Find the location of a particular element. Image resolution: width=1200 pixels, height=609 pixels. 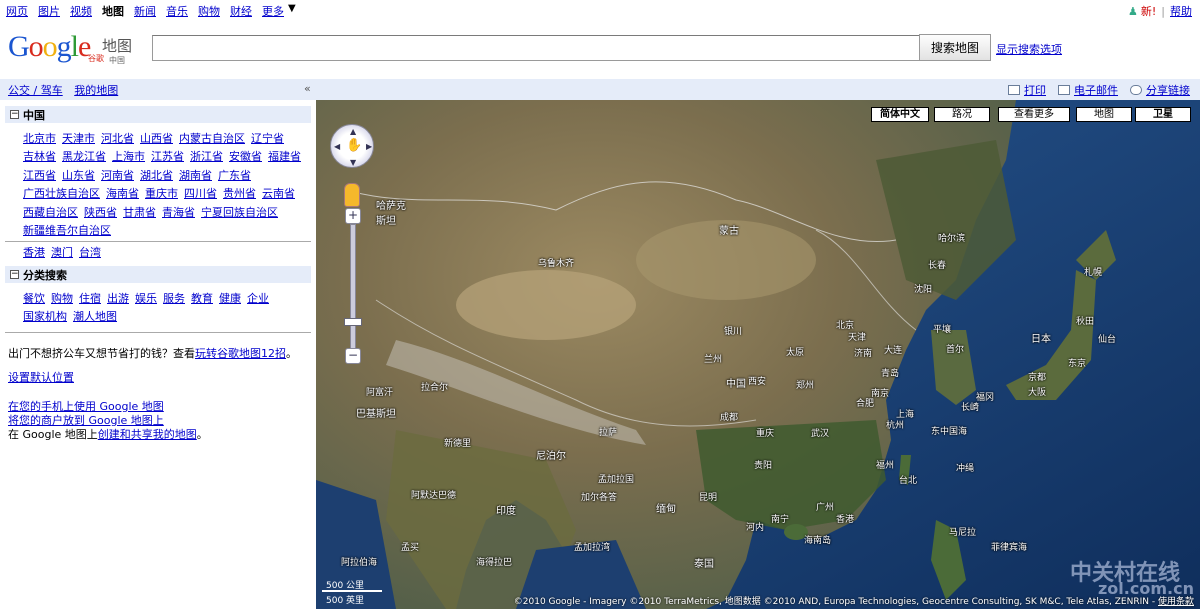

tips-link: 玩转谷歌地图12招 is located at coordinates (240, 353).